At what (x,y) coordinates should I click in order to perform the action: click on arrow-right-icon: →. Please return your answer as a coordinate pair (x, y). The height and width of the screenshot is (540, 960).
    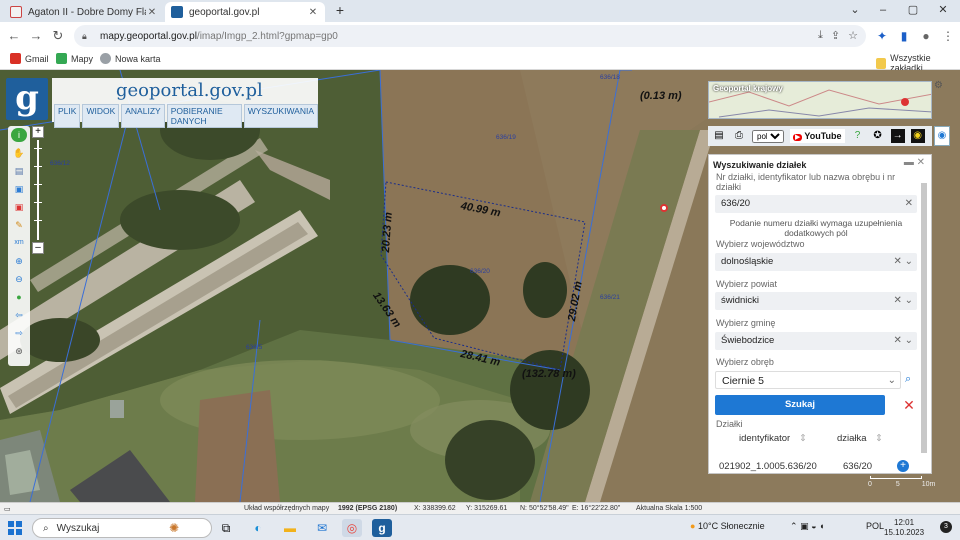
    Looking at the image, I should click on (897, 136).